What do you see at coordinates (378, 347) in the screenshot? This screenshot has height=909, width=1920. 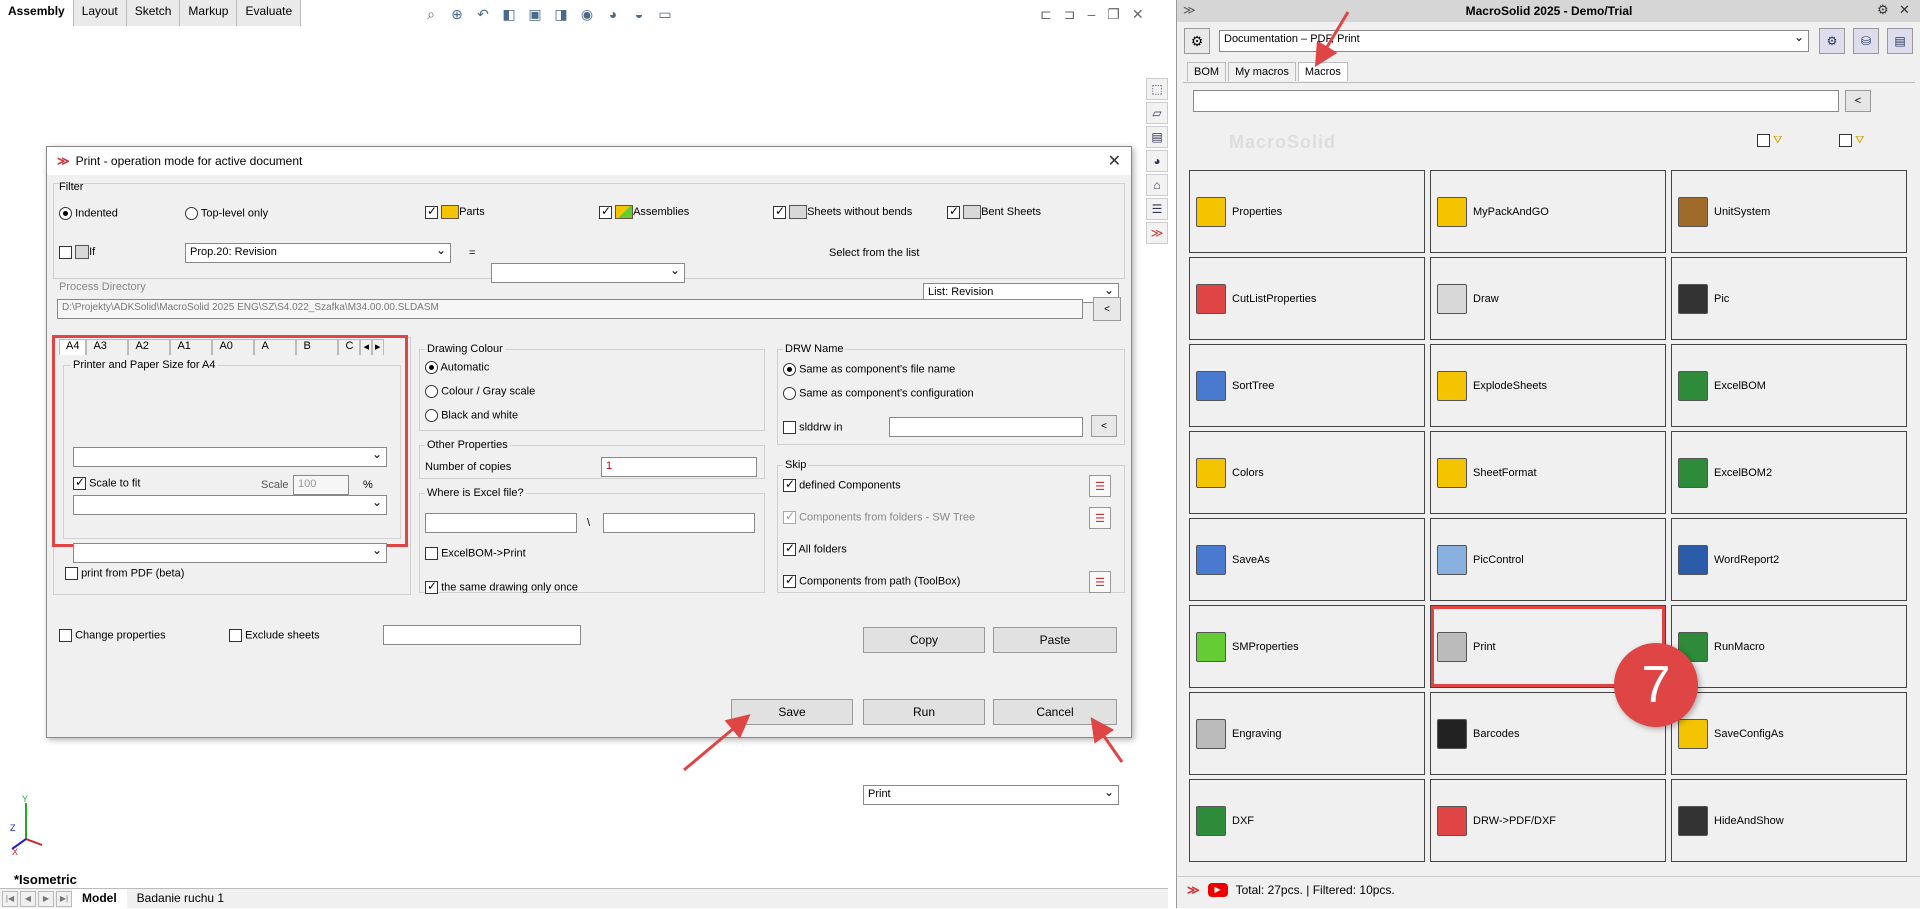 I see `tab-scroll-right-icon: ▸` at bounding box center [378, 347].